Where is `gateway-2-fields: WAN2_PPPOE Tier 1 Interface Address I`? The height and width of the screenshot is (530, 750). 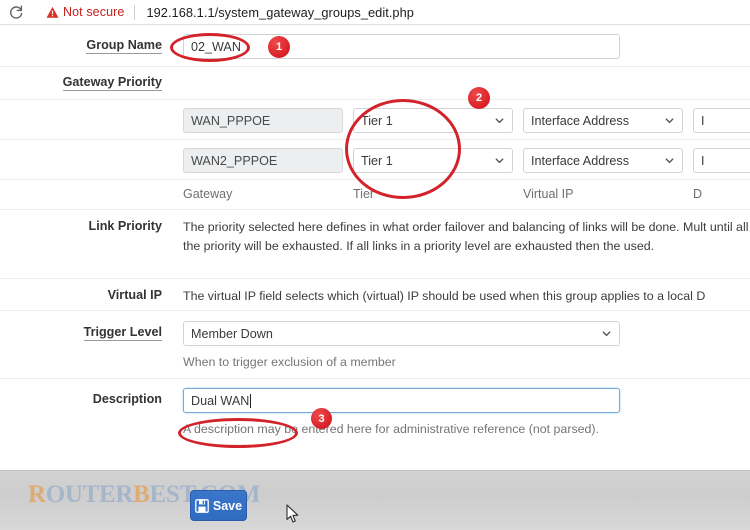
gateway-2-fields: WAN2_PPPOE Tier 1 Interface Address I is located at coordinates (461, 160).